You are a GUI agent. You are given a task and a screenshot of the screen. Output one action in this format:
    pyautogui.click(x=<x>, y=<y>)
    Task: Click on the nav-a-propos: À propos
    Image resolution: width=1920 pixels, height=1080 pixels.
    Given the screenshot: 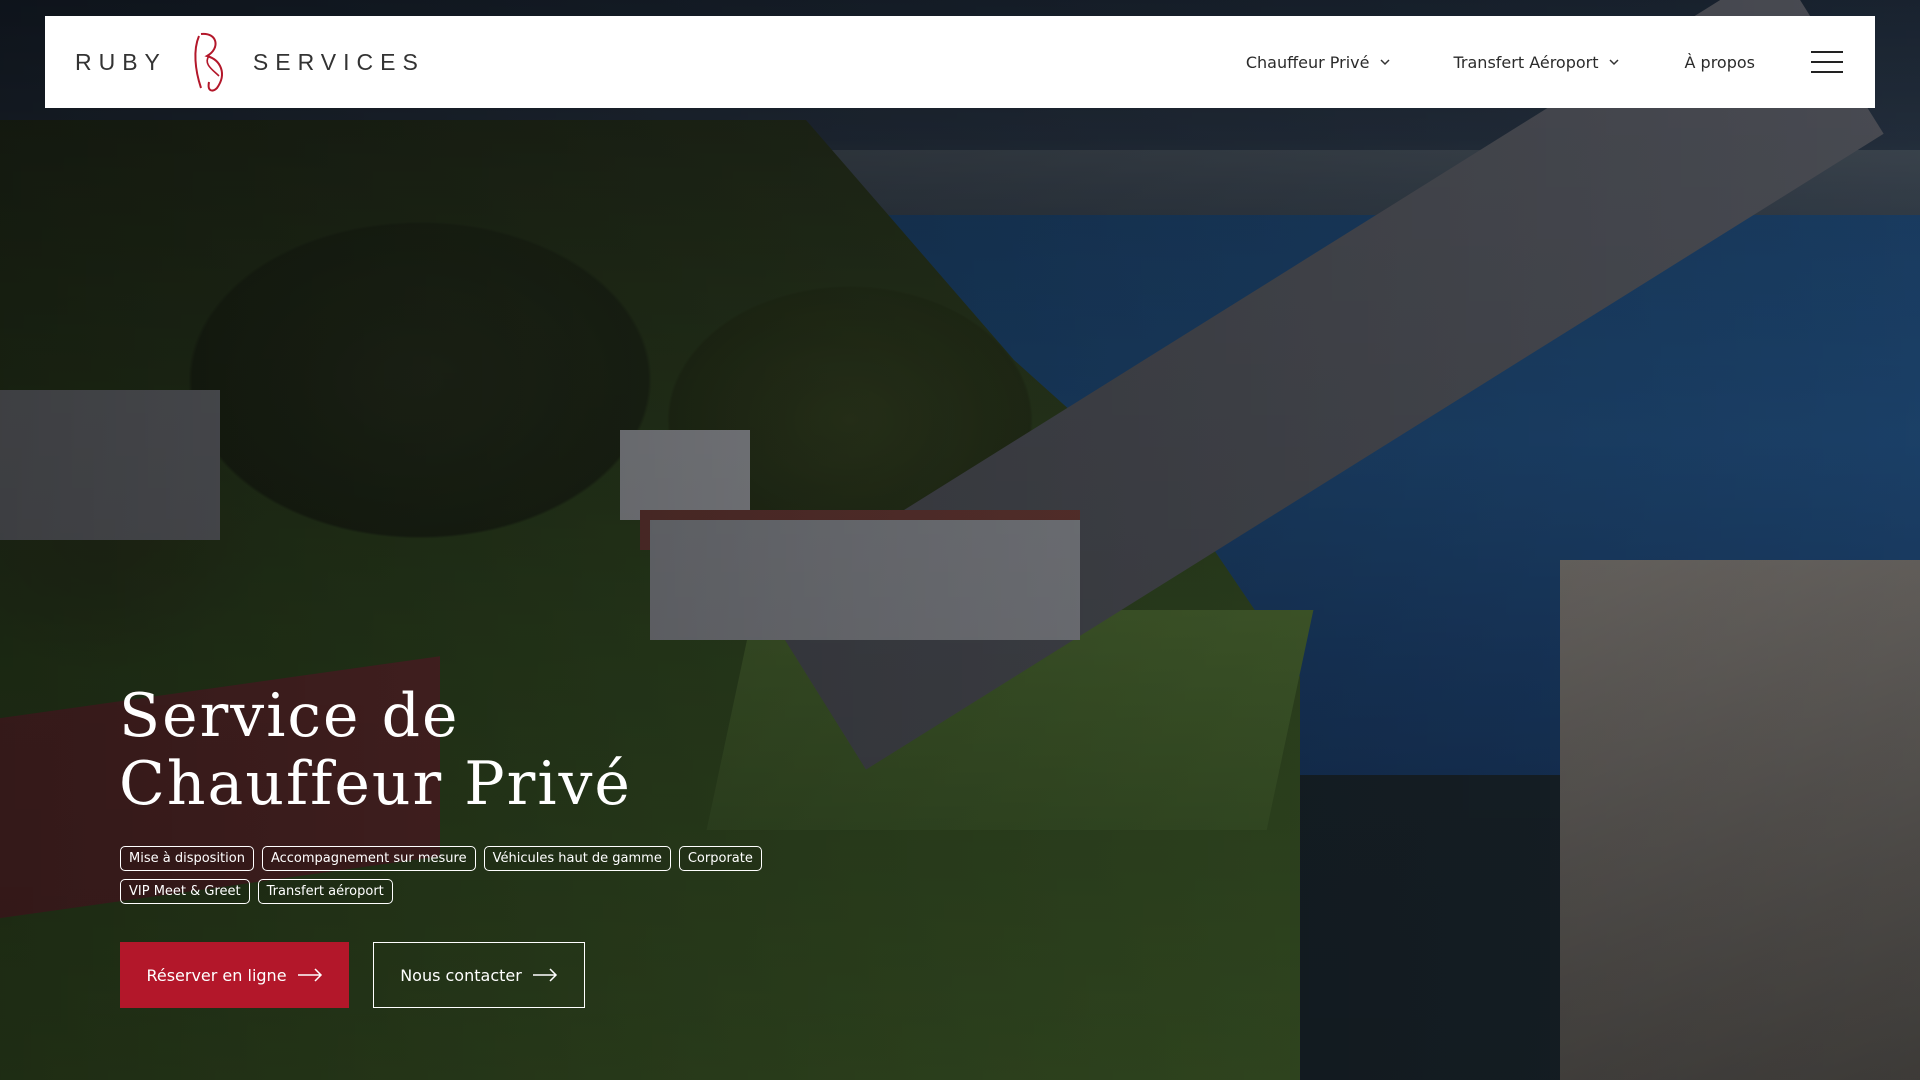 What is the action you would take?
    pyautogui.click(x=1720, y=62)
    